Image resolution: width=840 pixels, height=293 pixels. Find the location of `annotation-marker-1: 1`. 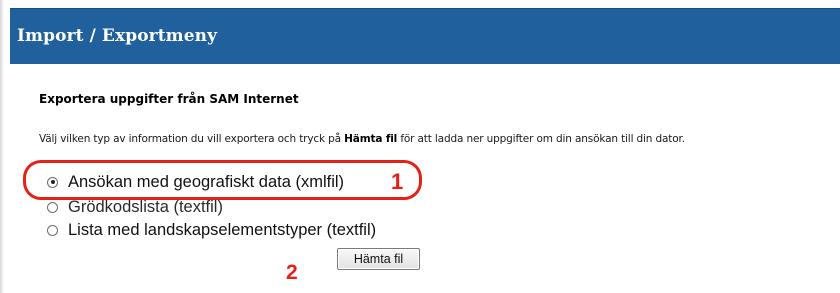

annotation-marker-1: 1 is located at coordinates (397, 181).